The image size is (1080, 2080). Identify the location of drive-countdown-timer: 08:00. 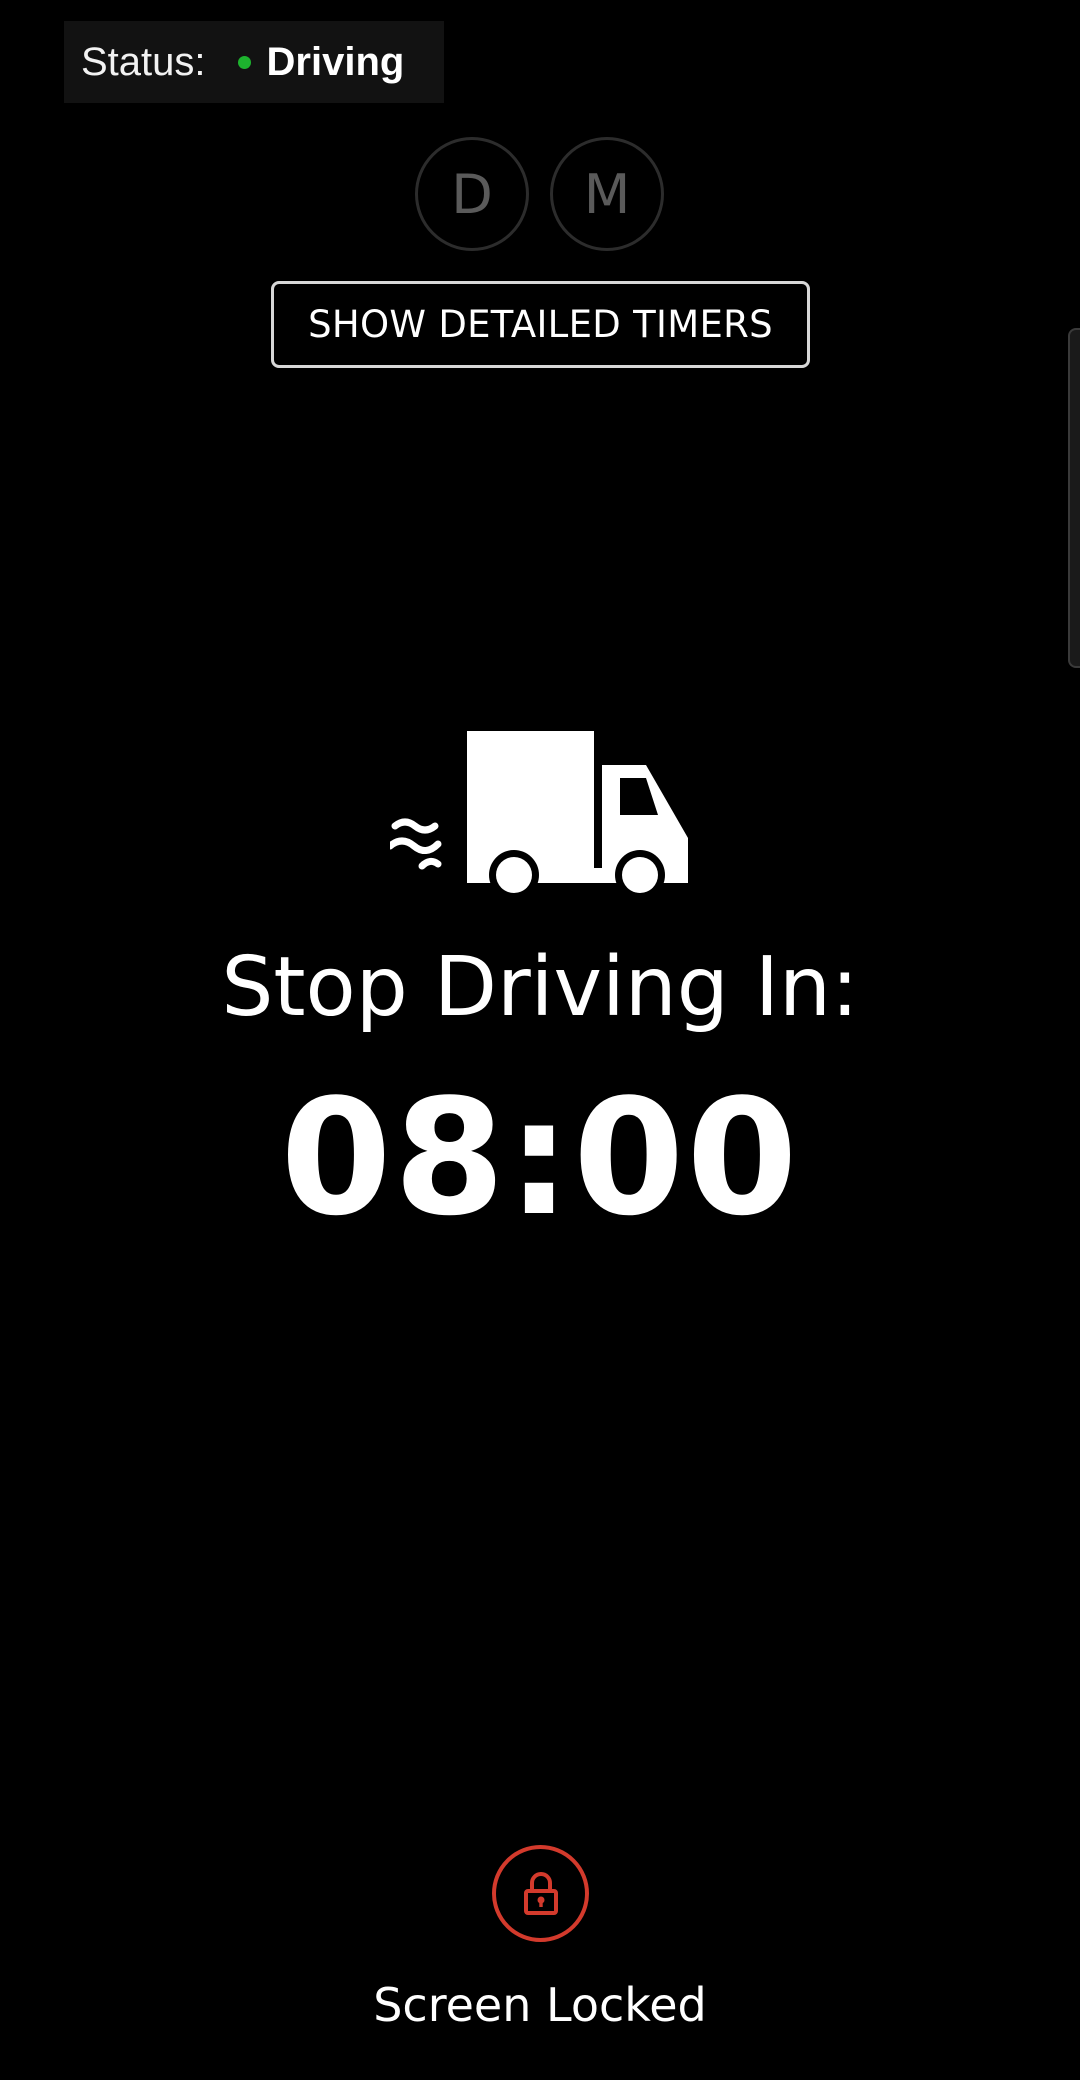
(540, 1157).